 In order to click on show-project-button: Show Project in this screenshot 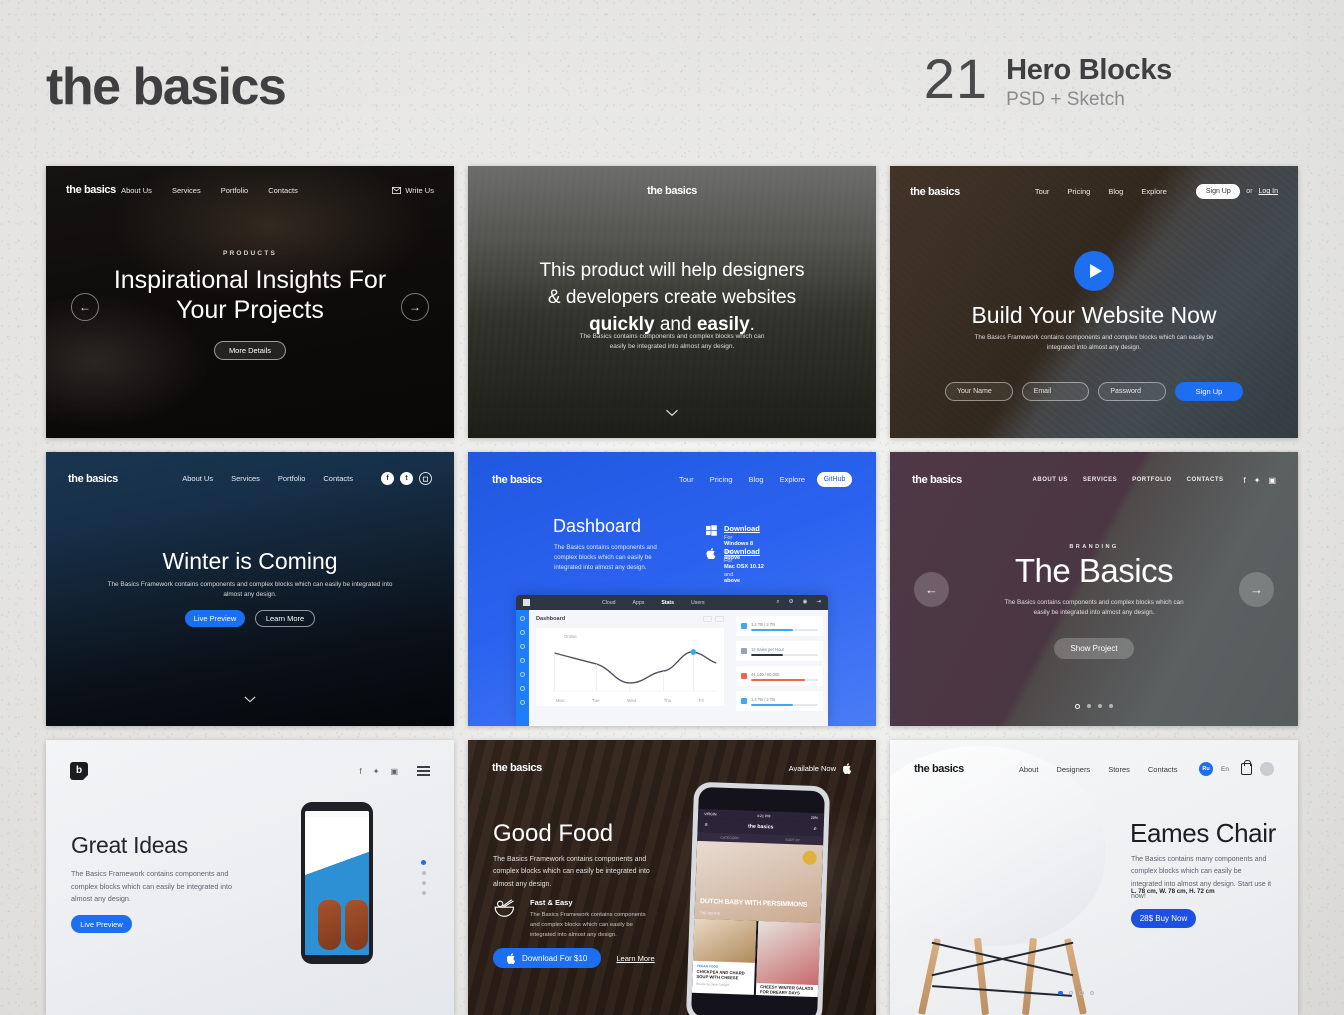, I will do `click(1094, 648)`.